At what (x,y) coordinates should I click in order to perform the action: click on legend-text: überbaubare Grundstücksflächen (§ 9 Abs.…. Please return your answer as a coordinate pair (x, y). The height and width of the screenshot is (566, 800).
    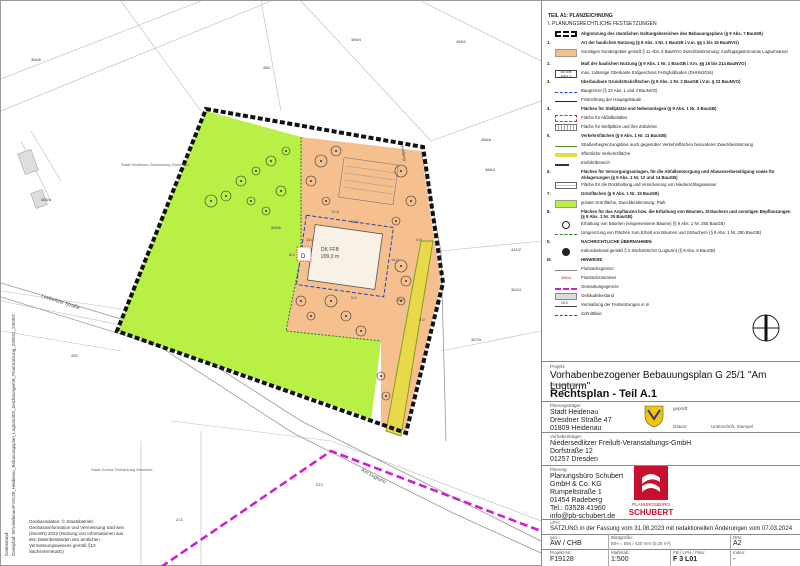
    Looking at the image, I should click on (661, 82).